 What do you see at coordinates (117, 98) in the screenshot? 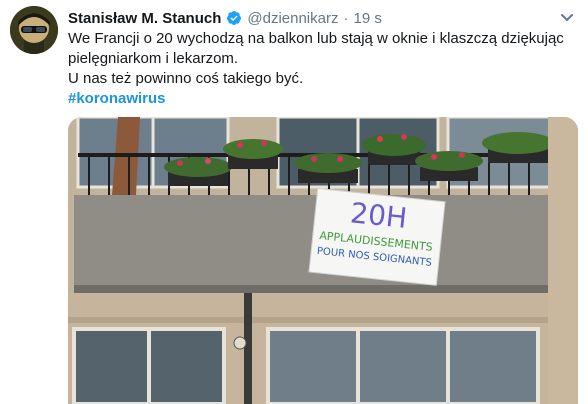
I see `hashtag-link: #koronawirus` at bounding box center [117, 98].